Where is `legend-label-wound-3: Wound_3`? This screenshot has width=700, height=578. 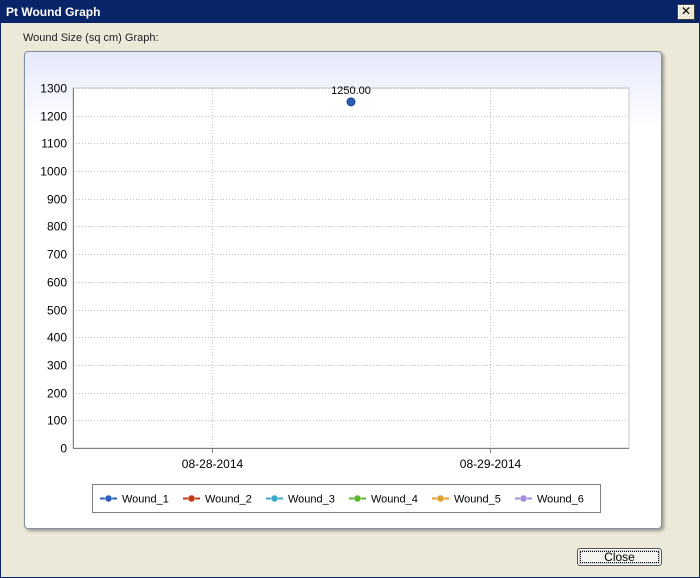 legend-label-wound-3: Wound_3 is located at coordinates (311, 500).